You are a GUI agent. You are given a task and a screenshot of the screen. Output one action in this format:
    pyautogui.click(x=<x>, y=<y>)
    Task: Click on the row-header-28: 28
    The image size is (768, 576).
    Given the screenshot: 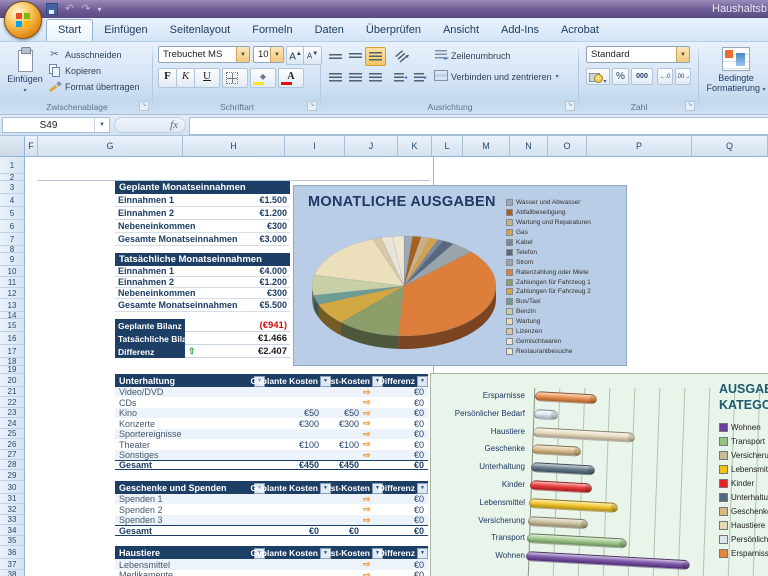 What is the action you would take?
    pyautogui.click(x=12, y=465)
    